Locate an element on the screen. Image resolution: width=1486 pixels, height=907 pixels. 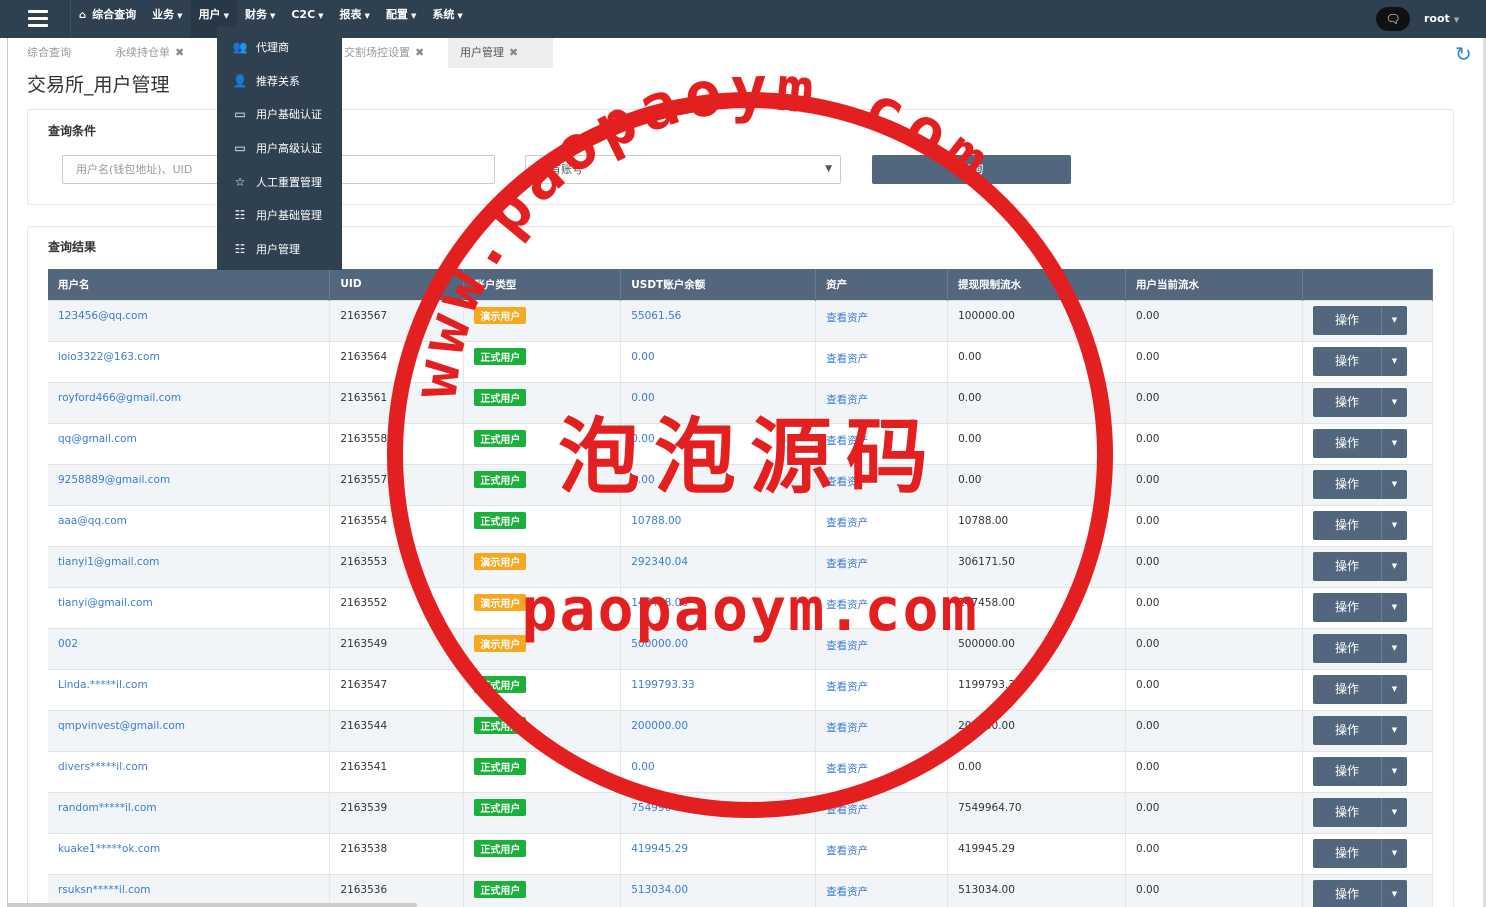
username-link: 9258889@gmail.com is located at coordinates (114, 480).